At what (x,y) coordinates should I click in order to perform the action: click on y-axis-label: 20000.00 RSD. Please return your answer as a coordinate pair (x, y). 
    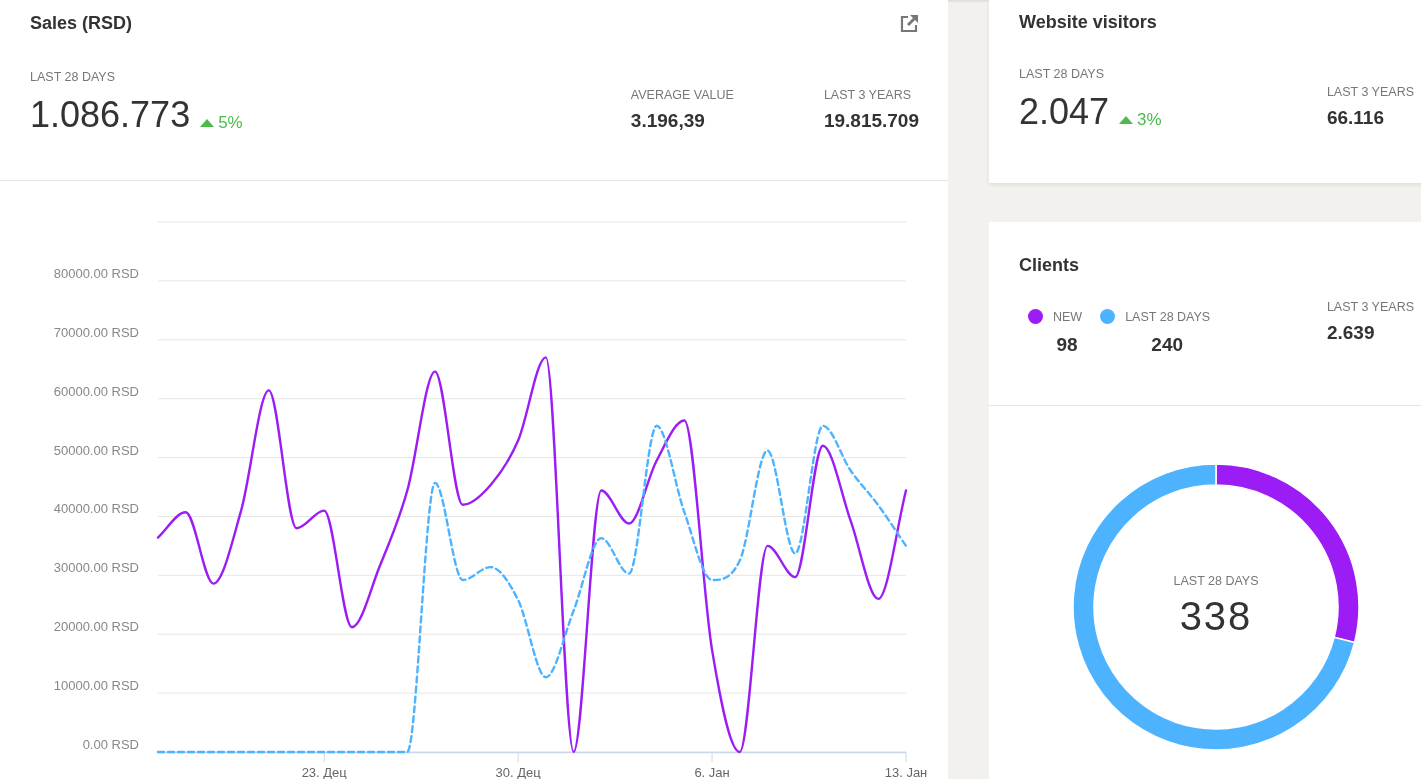
    Looking at the image, I should click on (96, 627).